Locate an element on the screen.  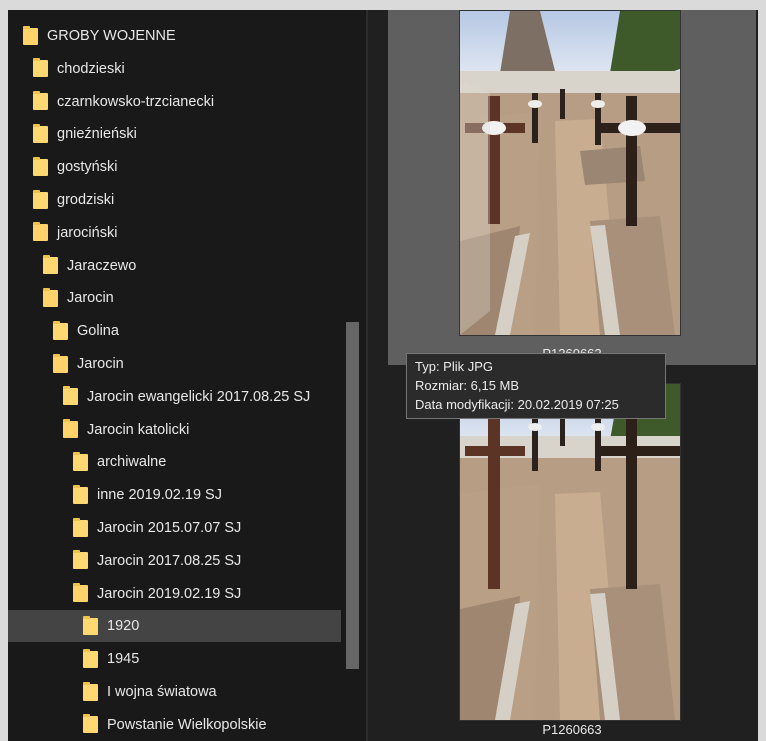
tree-item: Jarocin ewangelicki 2017.08.25 SJ is located at coordinates (174, 397).